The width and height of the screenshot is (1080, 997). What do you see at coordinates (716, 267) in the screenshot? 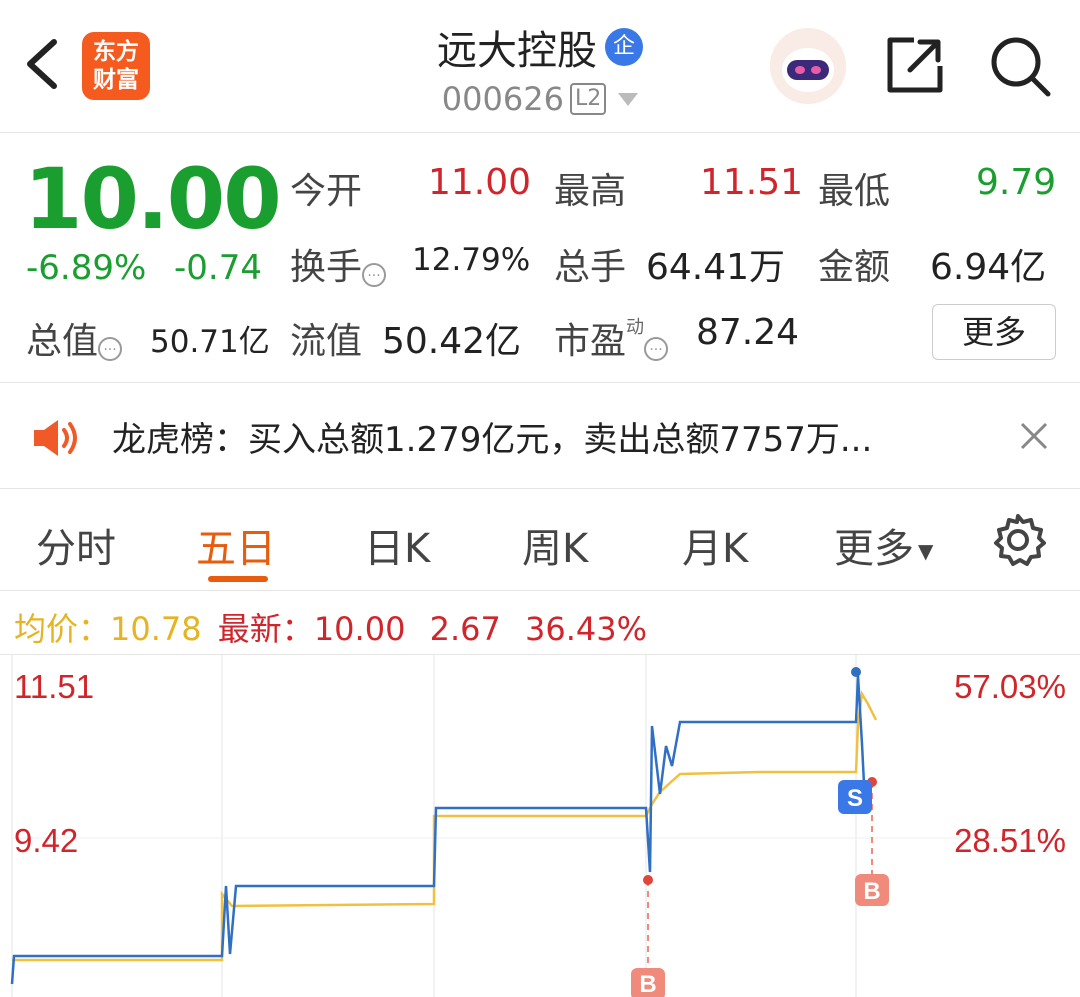
I see `volume-value: 64.41万` at bounding box center [716, 267].